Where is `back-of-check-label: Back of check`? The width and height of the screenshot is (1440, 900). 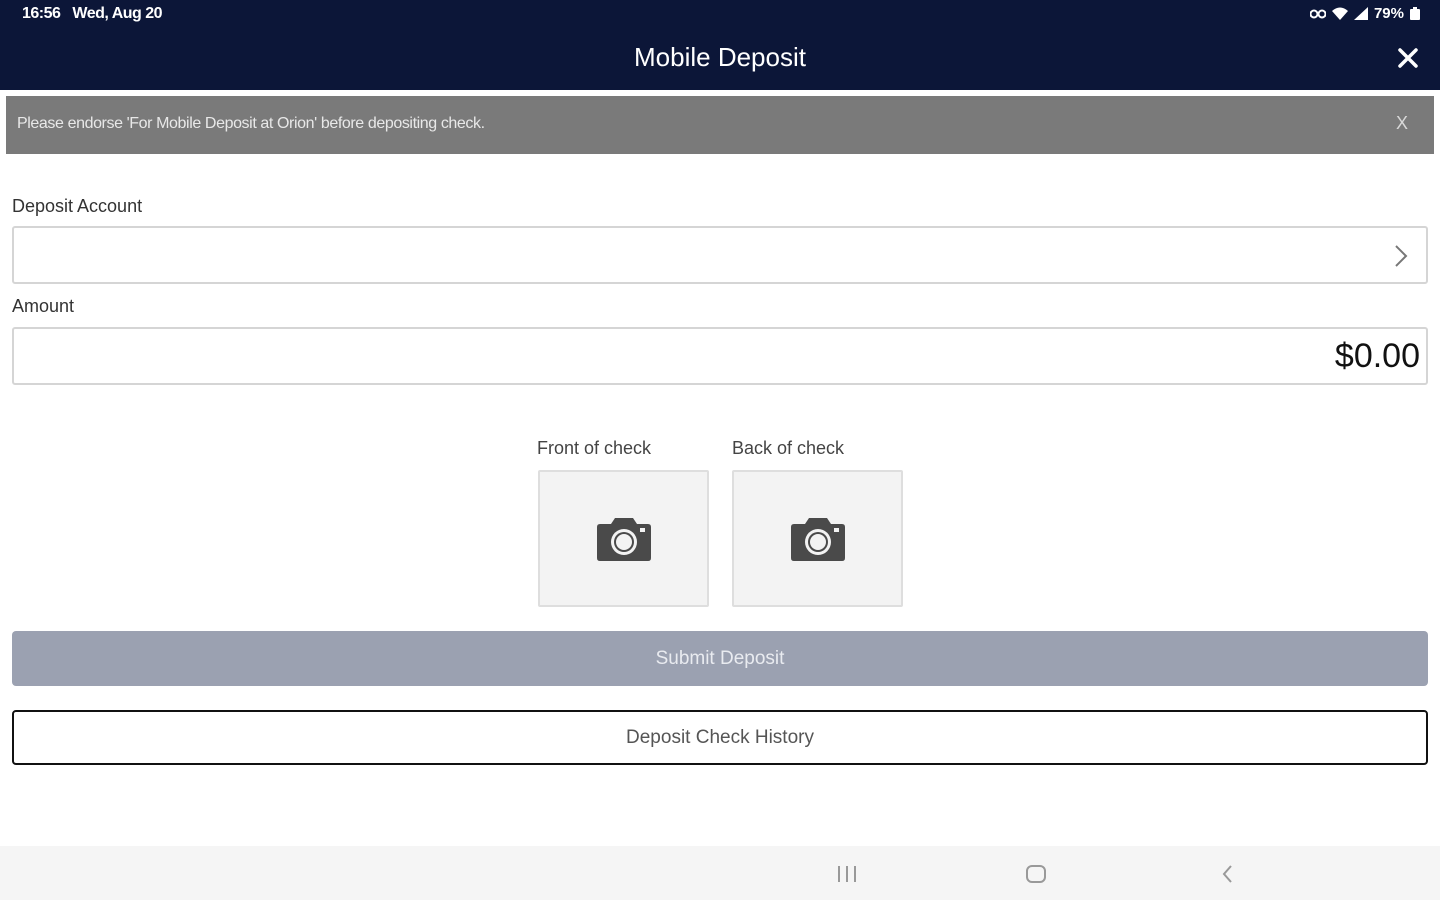 back-of-check-label: Back of check is located at coordinates (788, 448).